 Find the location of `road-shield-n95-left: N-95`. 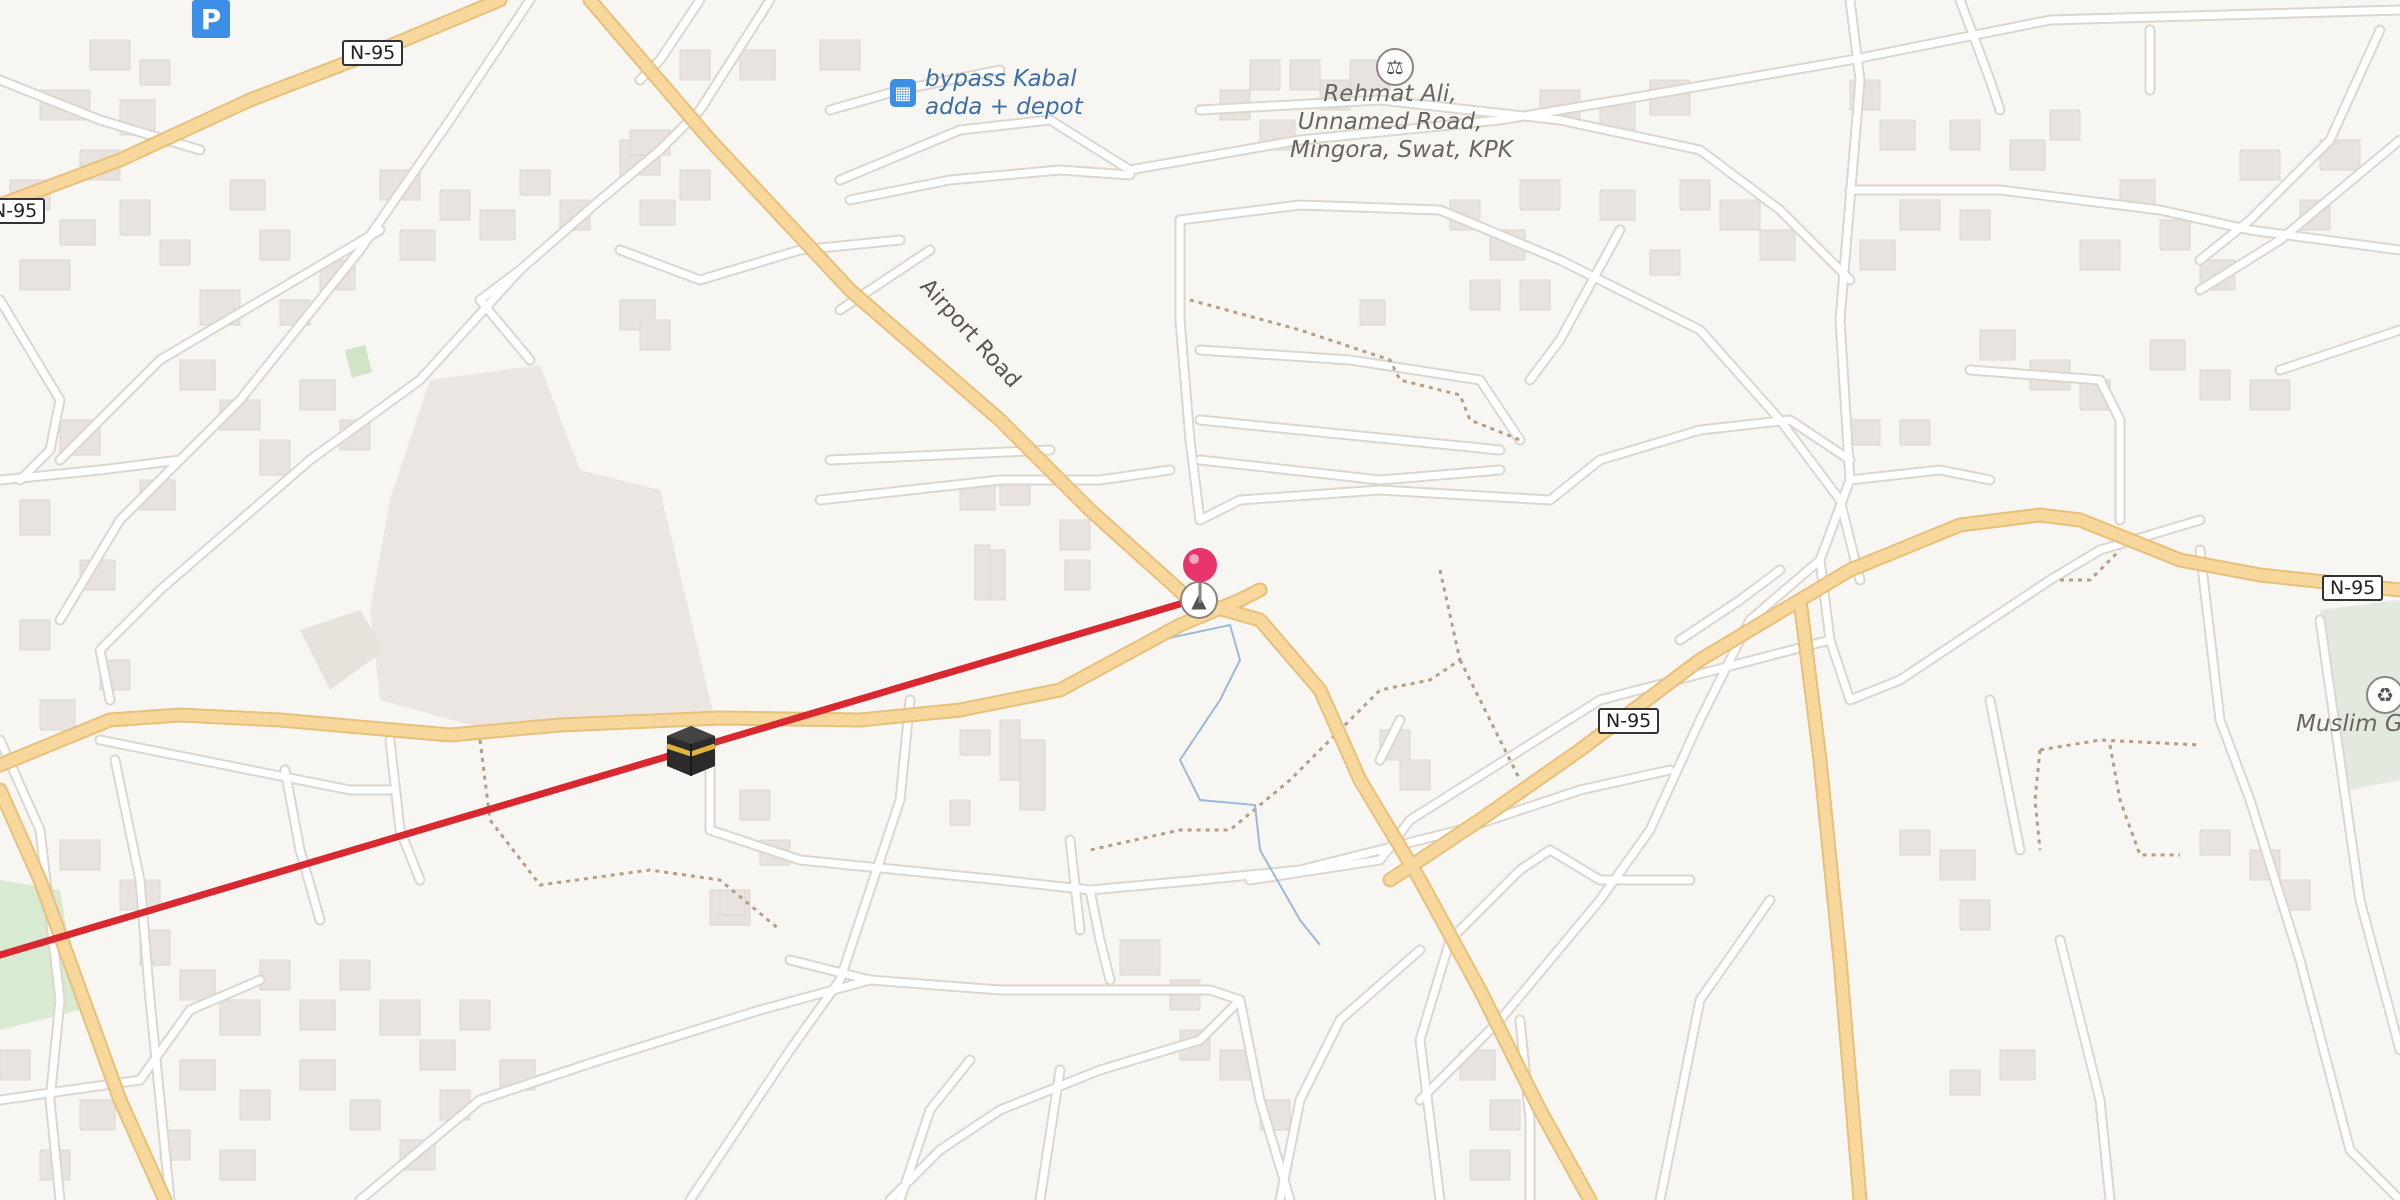

road-shield-n95-left: N-95 is located at coordinates (23, 211).